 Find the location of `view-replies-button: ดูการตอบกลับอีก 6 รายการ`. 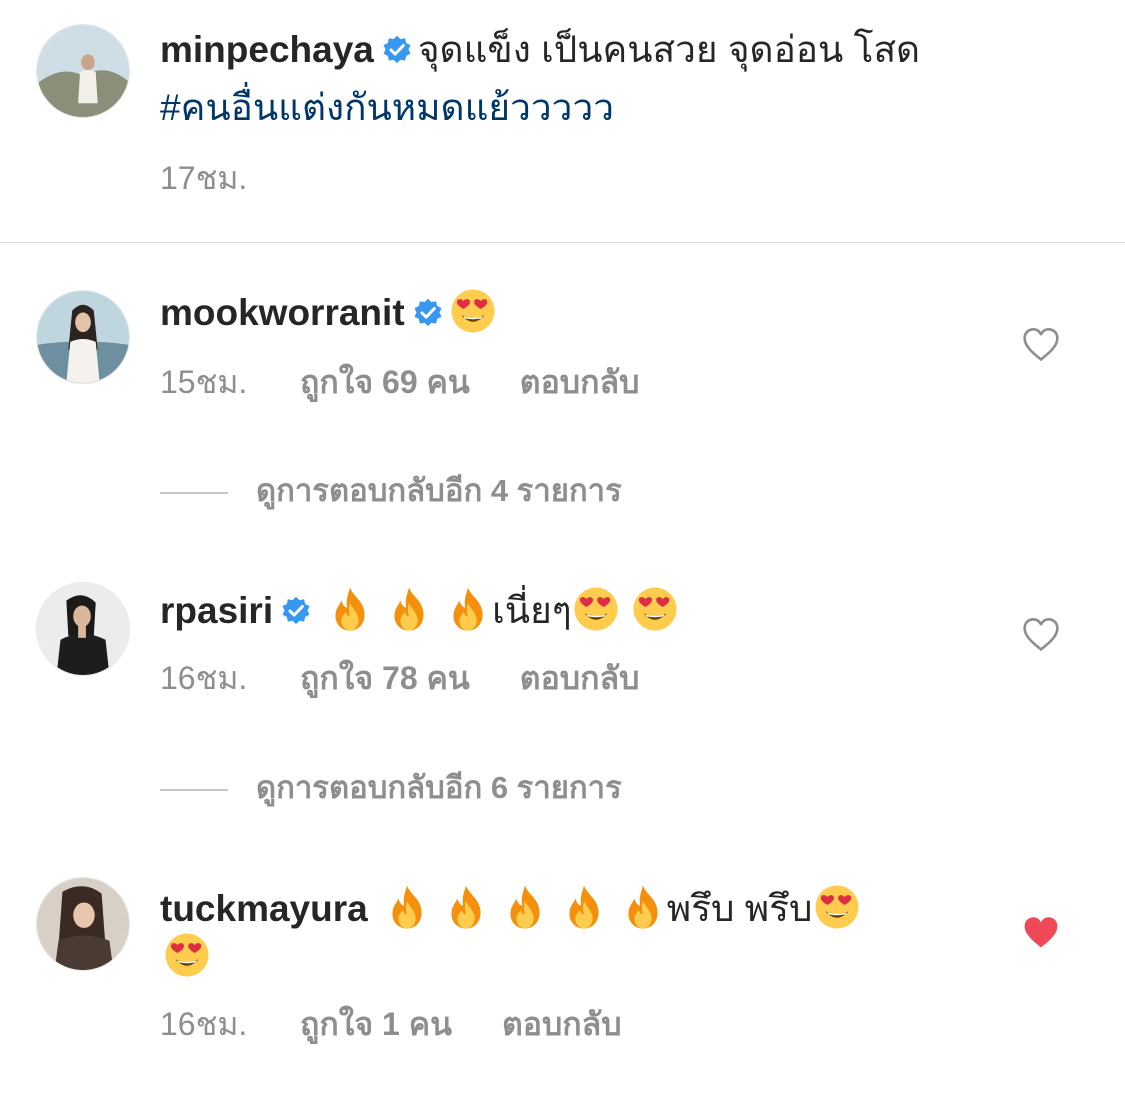

view-replies-button: ดูการตอบกลับอีก 6 รายการ is located at coordinates (391, 788).